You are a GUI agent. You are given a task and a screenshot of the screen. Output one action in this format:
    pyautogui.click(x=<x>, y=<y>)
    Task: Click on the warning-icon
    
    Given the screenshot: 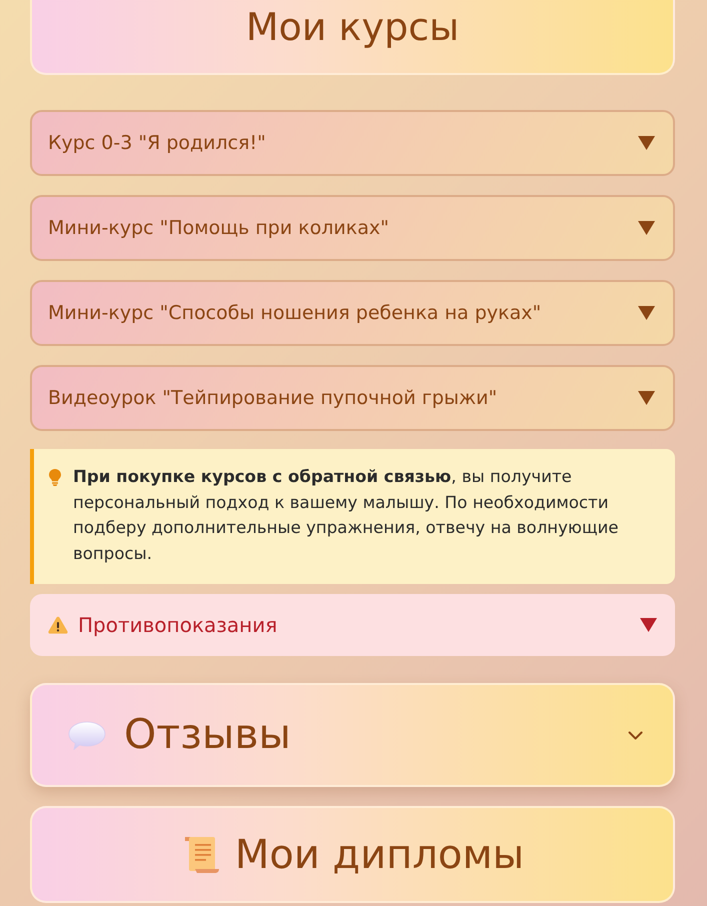 What is the action you would take?
    pyautogui.click(x=58, y=625)
    